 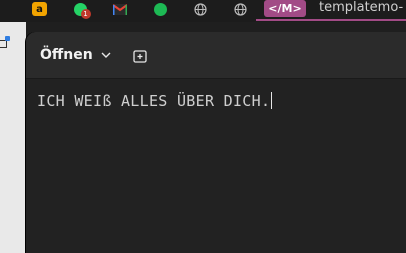 I want to click on notification-badge: 1, so click(x=85, y=13).